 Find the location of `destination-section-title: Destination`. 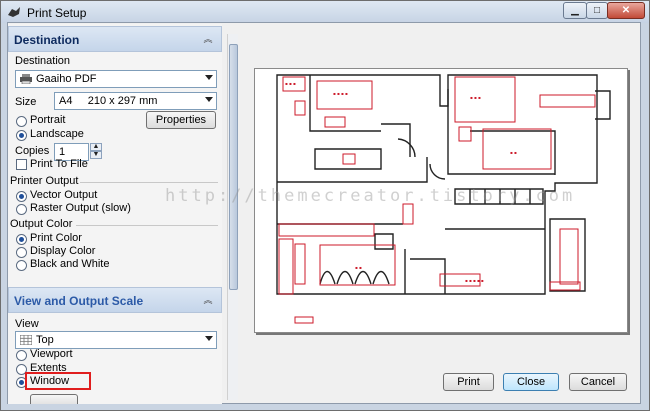

destination-section-title: Destination is located at coordinates (47, 40).